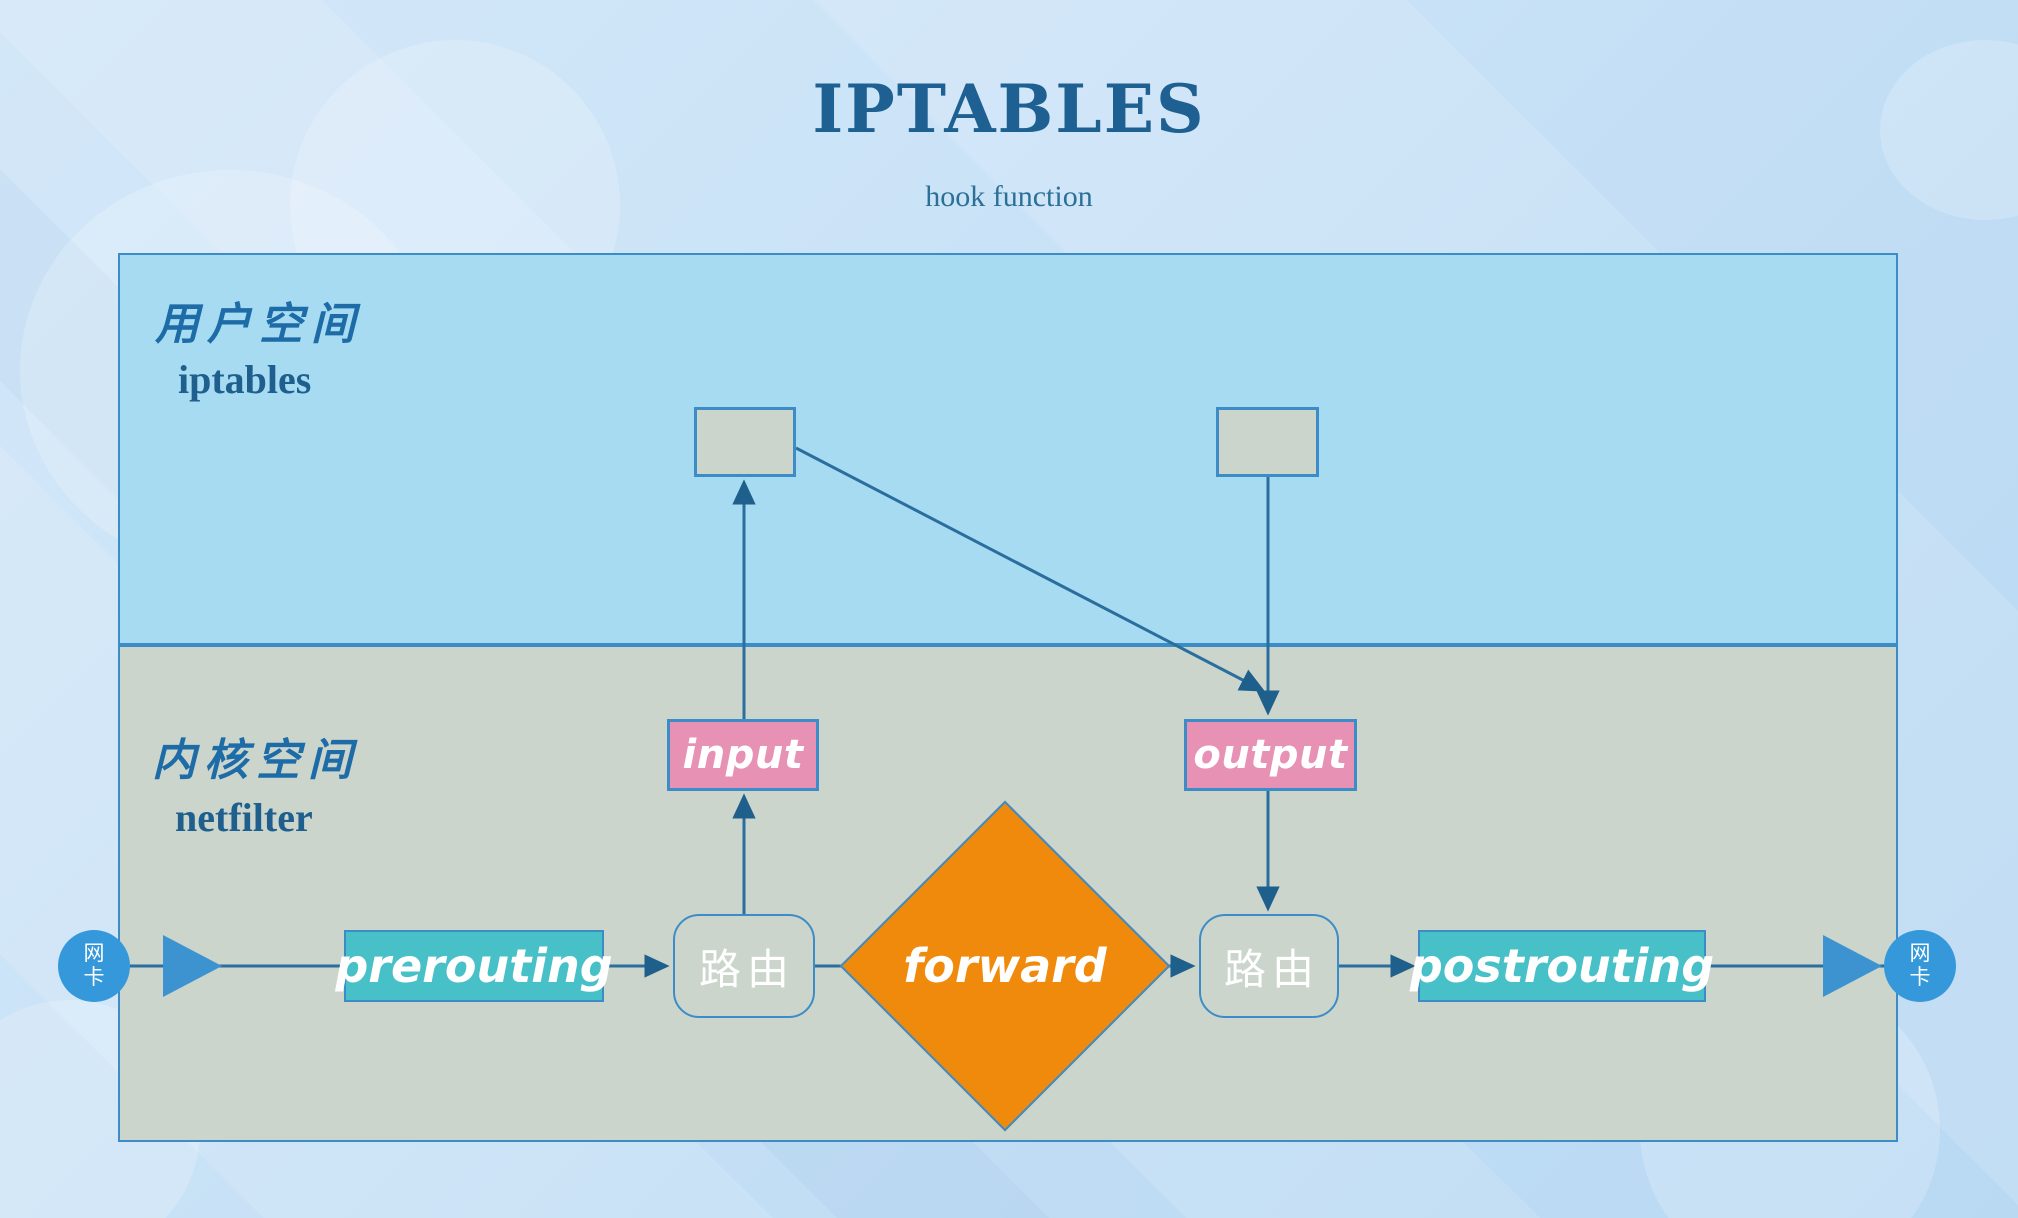 Image resolution: width=2018 pixels, height=1218 pixels. What do you see at coordinates (1852, 966) in the screenshot?
I see `outbound-arrow-icon` at bounding box center [1852, 966].